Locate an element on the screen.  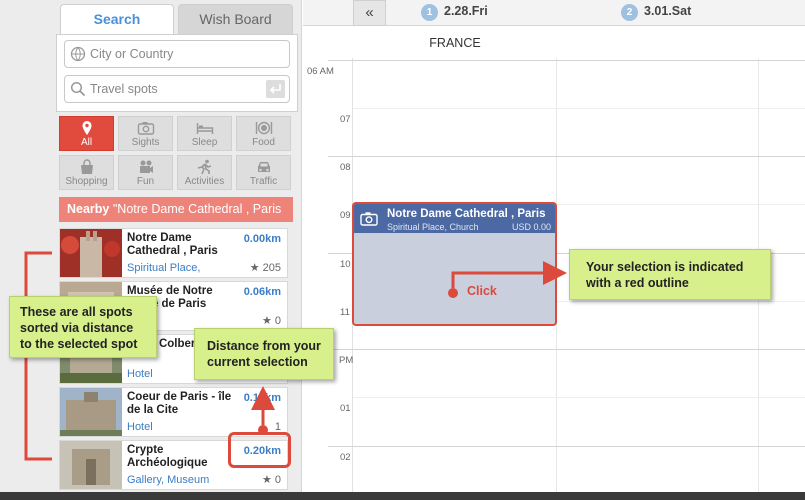
globe-icon is located at coordinates (78, 54).